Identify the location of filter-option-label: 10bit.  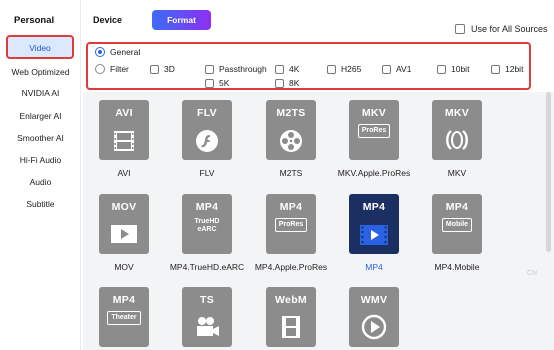
(460, 69).